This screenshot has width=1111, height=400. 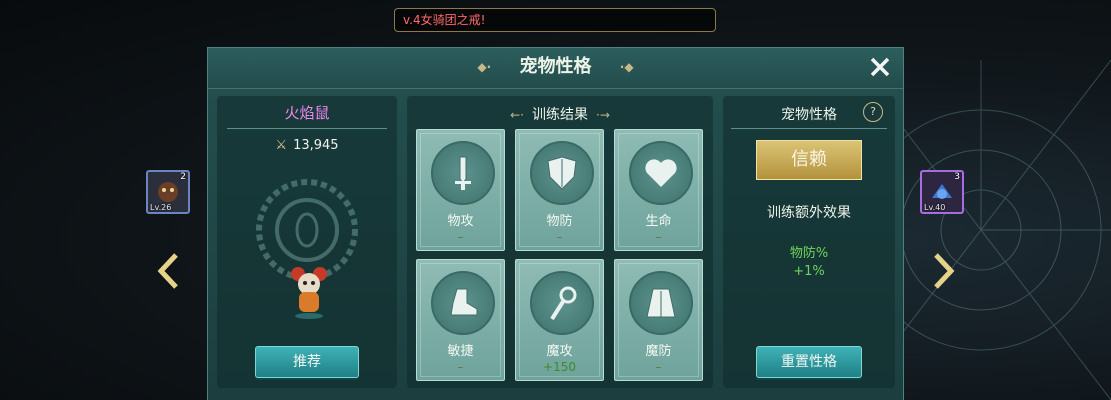 I want to click on heart-icon, so click(x=661, y=173).